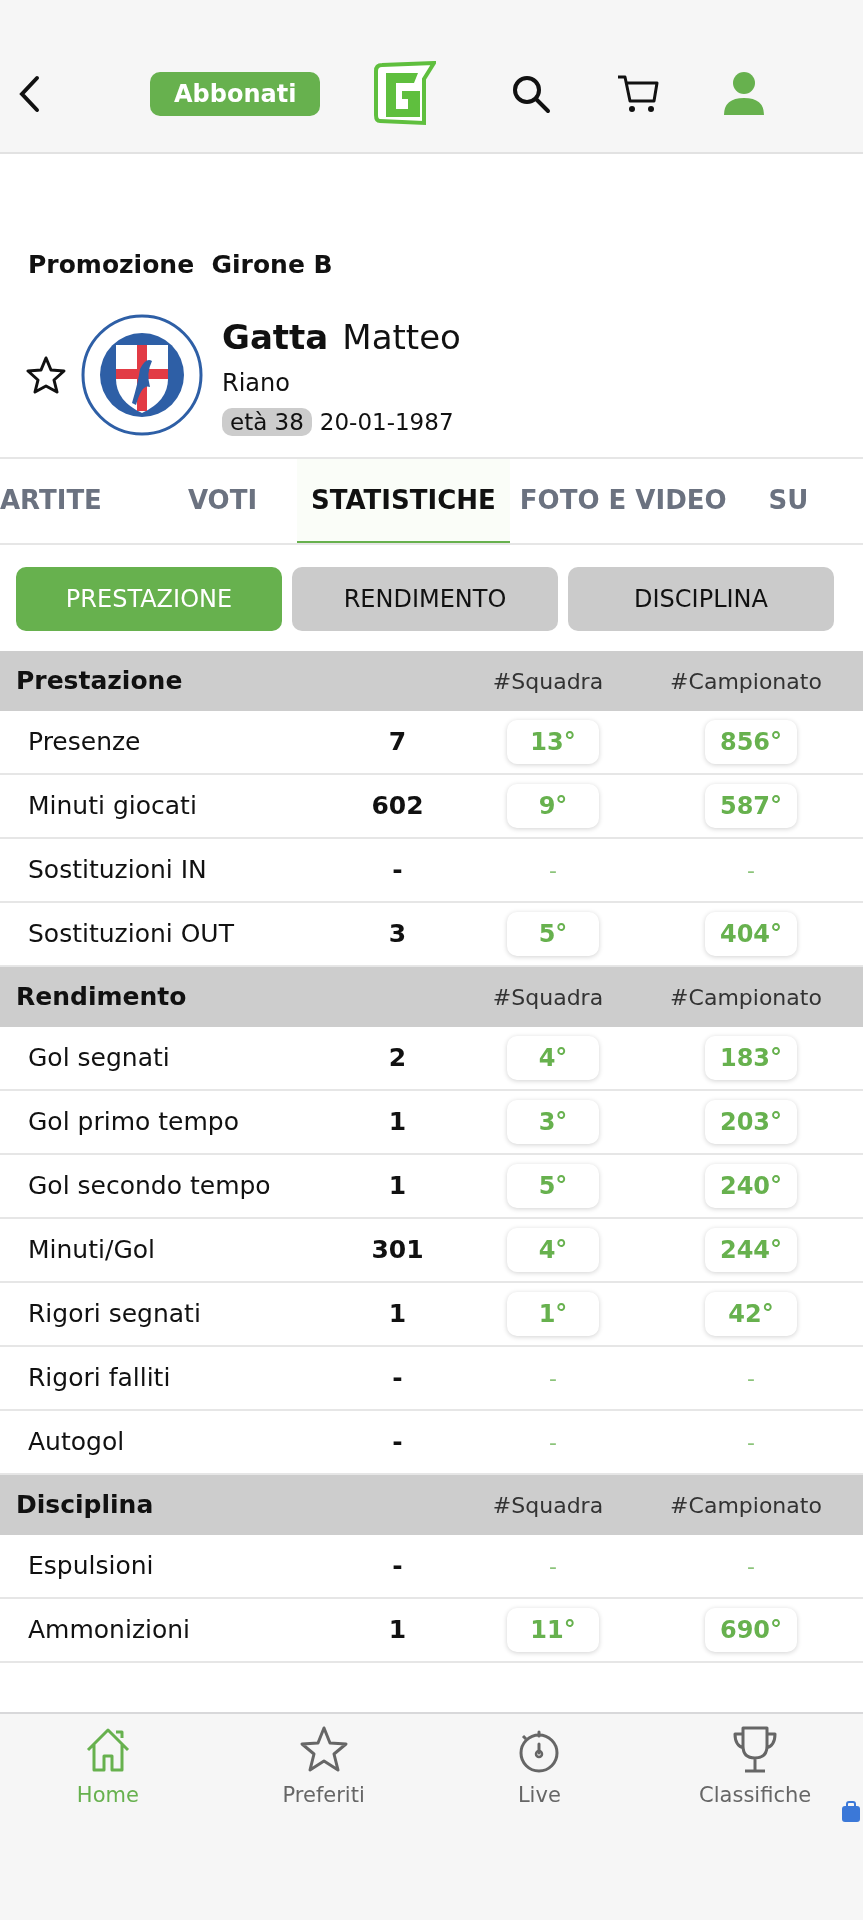  Describe the element at coordinates (751, 934) in the screenshot. I see `league-rank-badge: 404°` at that location.